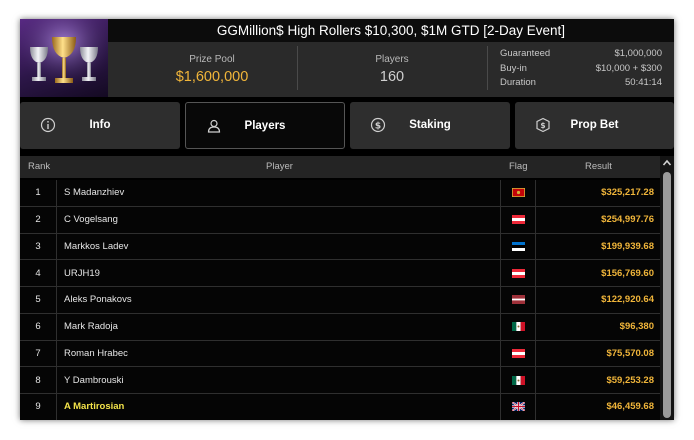  Describe the element at coordinates (340, 167) in the screenshot. I see `table-header: Rank Player Flag Result` at that location.